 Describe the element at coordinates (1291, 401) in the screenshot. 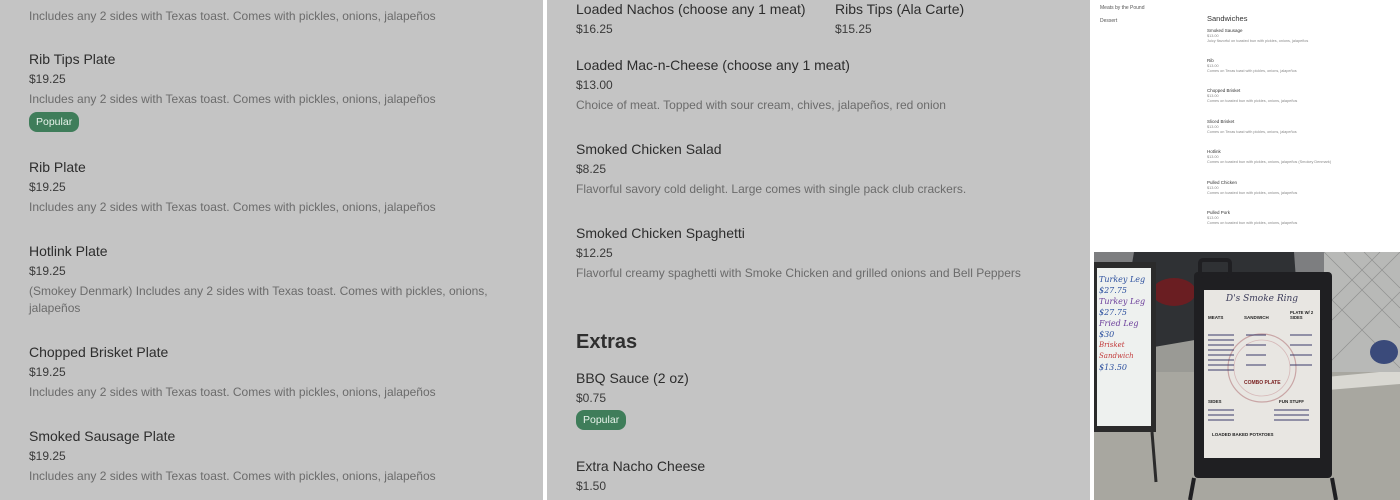

I see `sign-section: FUN STUFF` at that location.